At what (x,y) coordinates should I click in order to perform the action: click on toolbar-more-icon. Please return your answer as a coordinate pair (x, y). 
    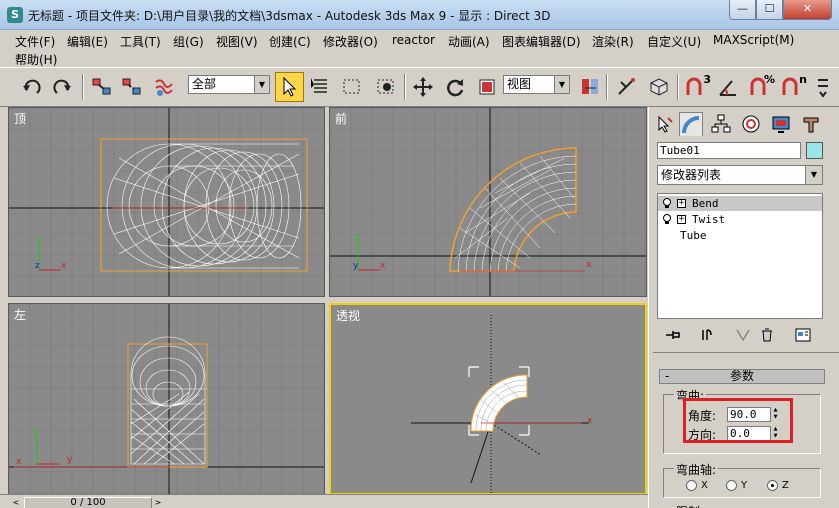
    Looking at the image, I should click on (823, 87).